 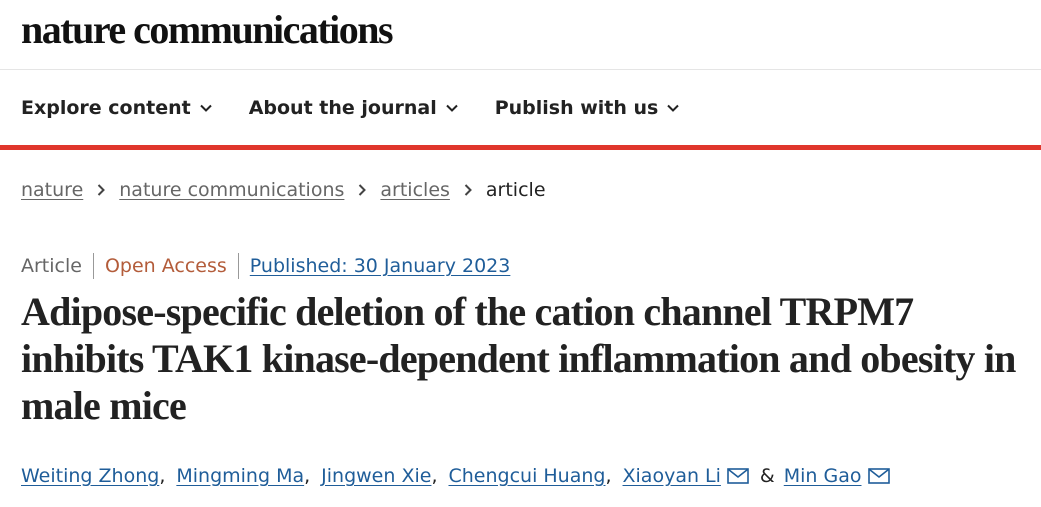 I want to click on author-link: Min Gao, so click(x=823, y=476).